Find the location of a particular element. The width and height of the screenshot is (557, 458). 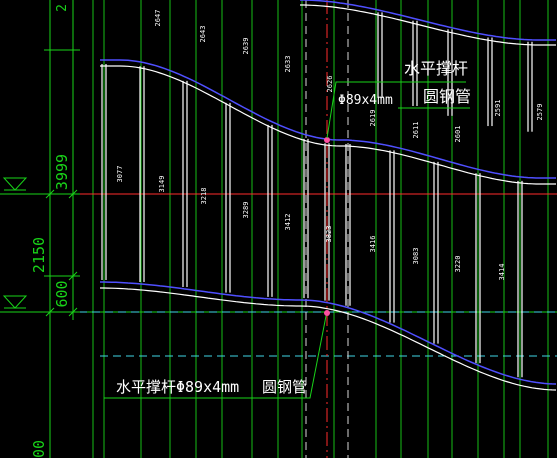

lower-length-label: 3077 is located at coordinates (120, 174).